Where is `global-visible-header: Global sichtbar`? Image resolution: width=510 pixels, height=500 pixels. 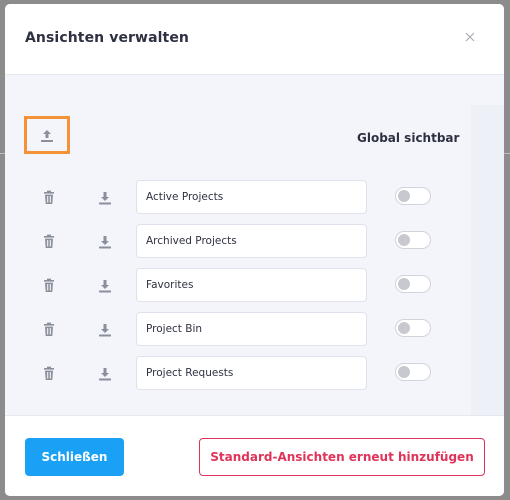 global-visible-header: Global sichtbar is located at coordinates (408, 138).